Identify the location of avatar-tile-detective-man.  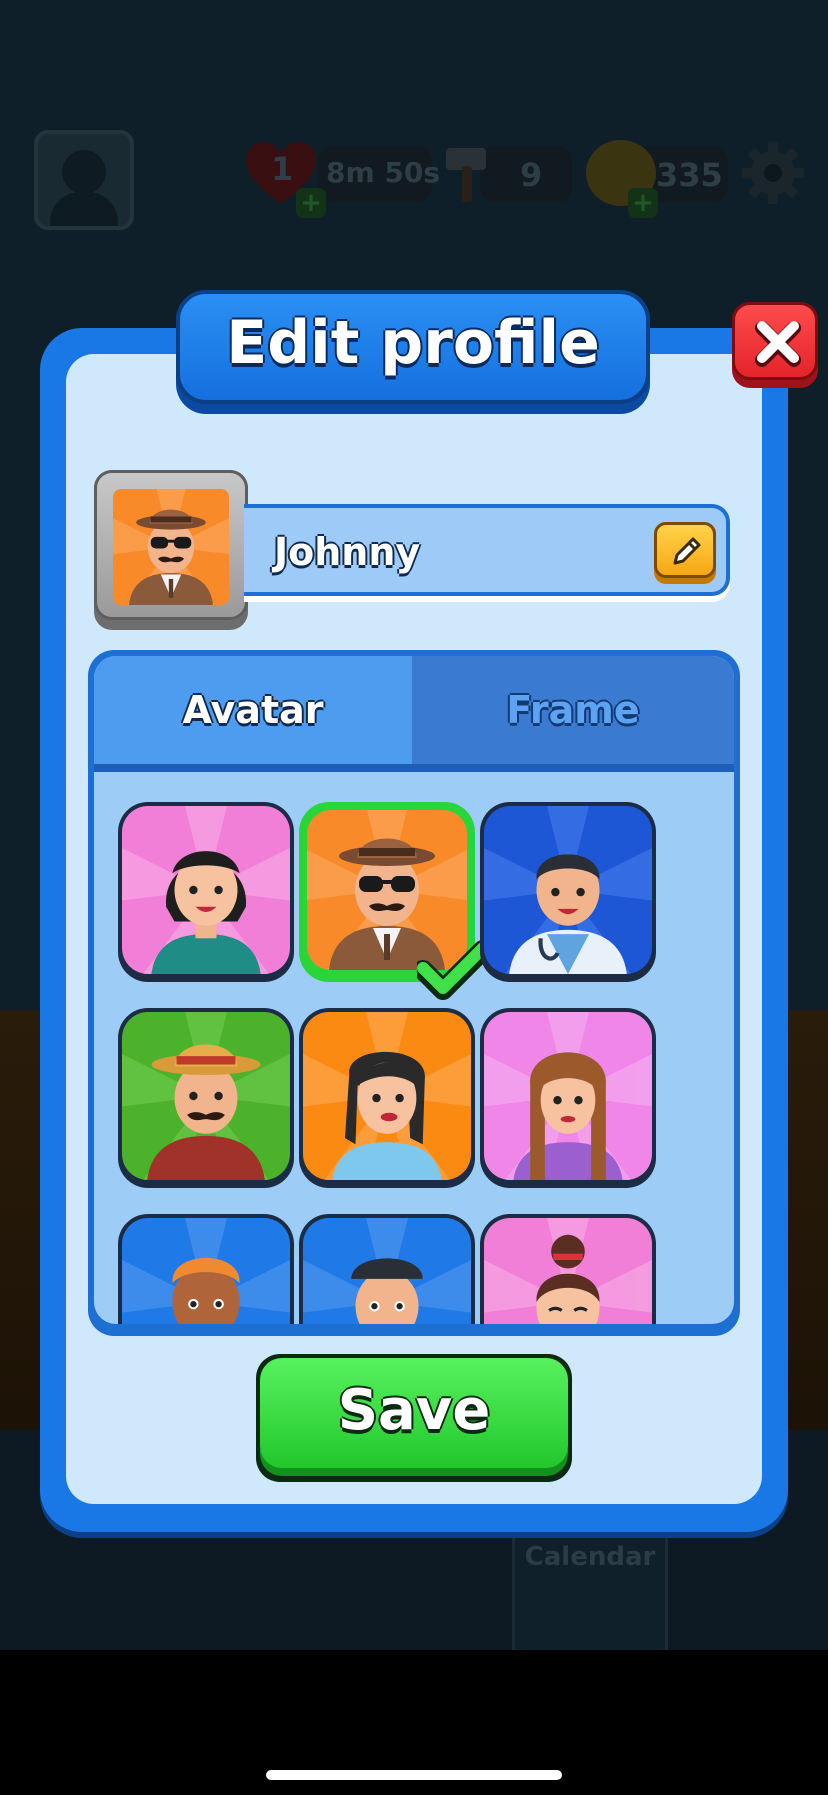
(394, 901).